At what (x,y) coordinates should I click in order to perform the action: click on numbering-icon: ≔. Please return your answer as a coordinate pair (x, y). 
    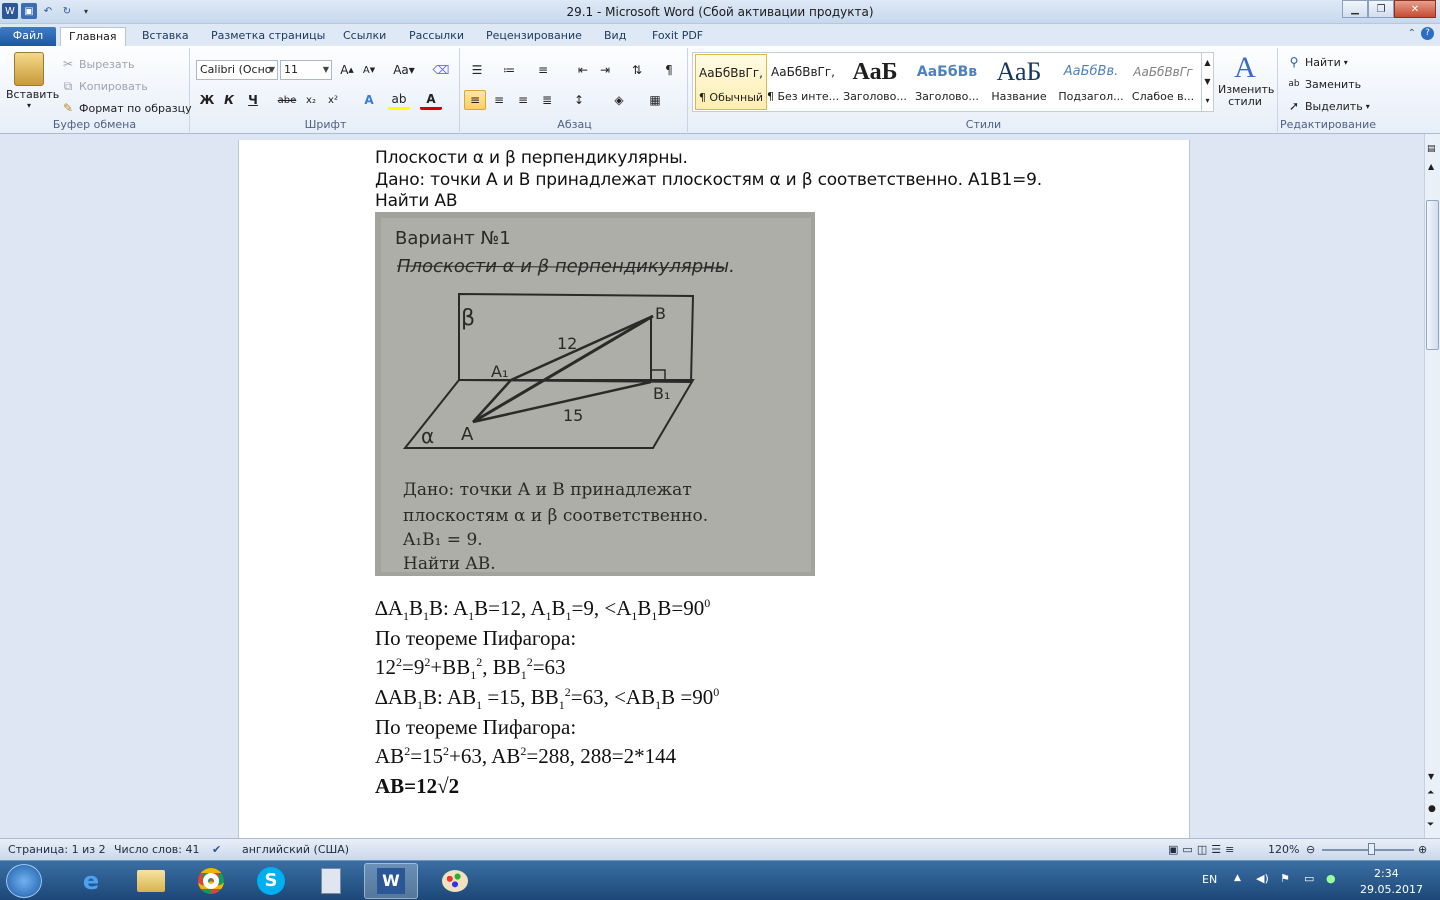
    Looking at the image, I should click on (509, 70).